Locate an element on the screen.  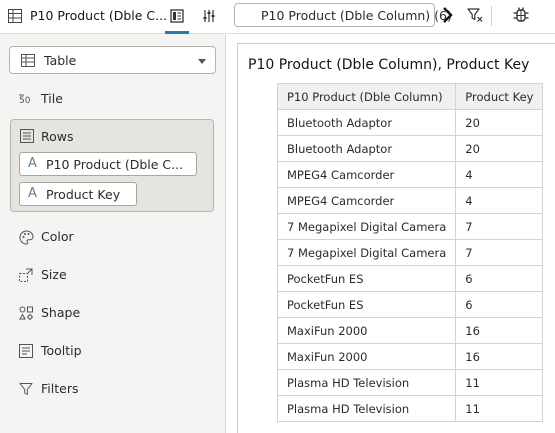
row-pill-product-key: A Product Key is located at coordinates (78, 194).